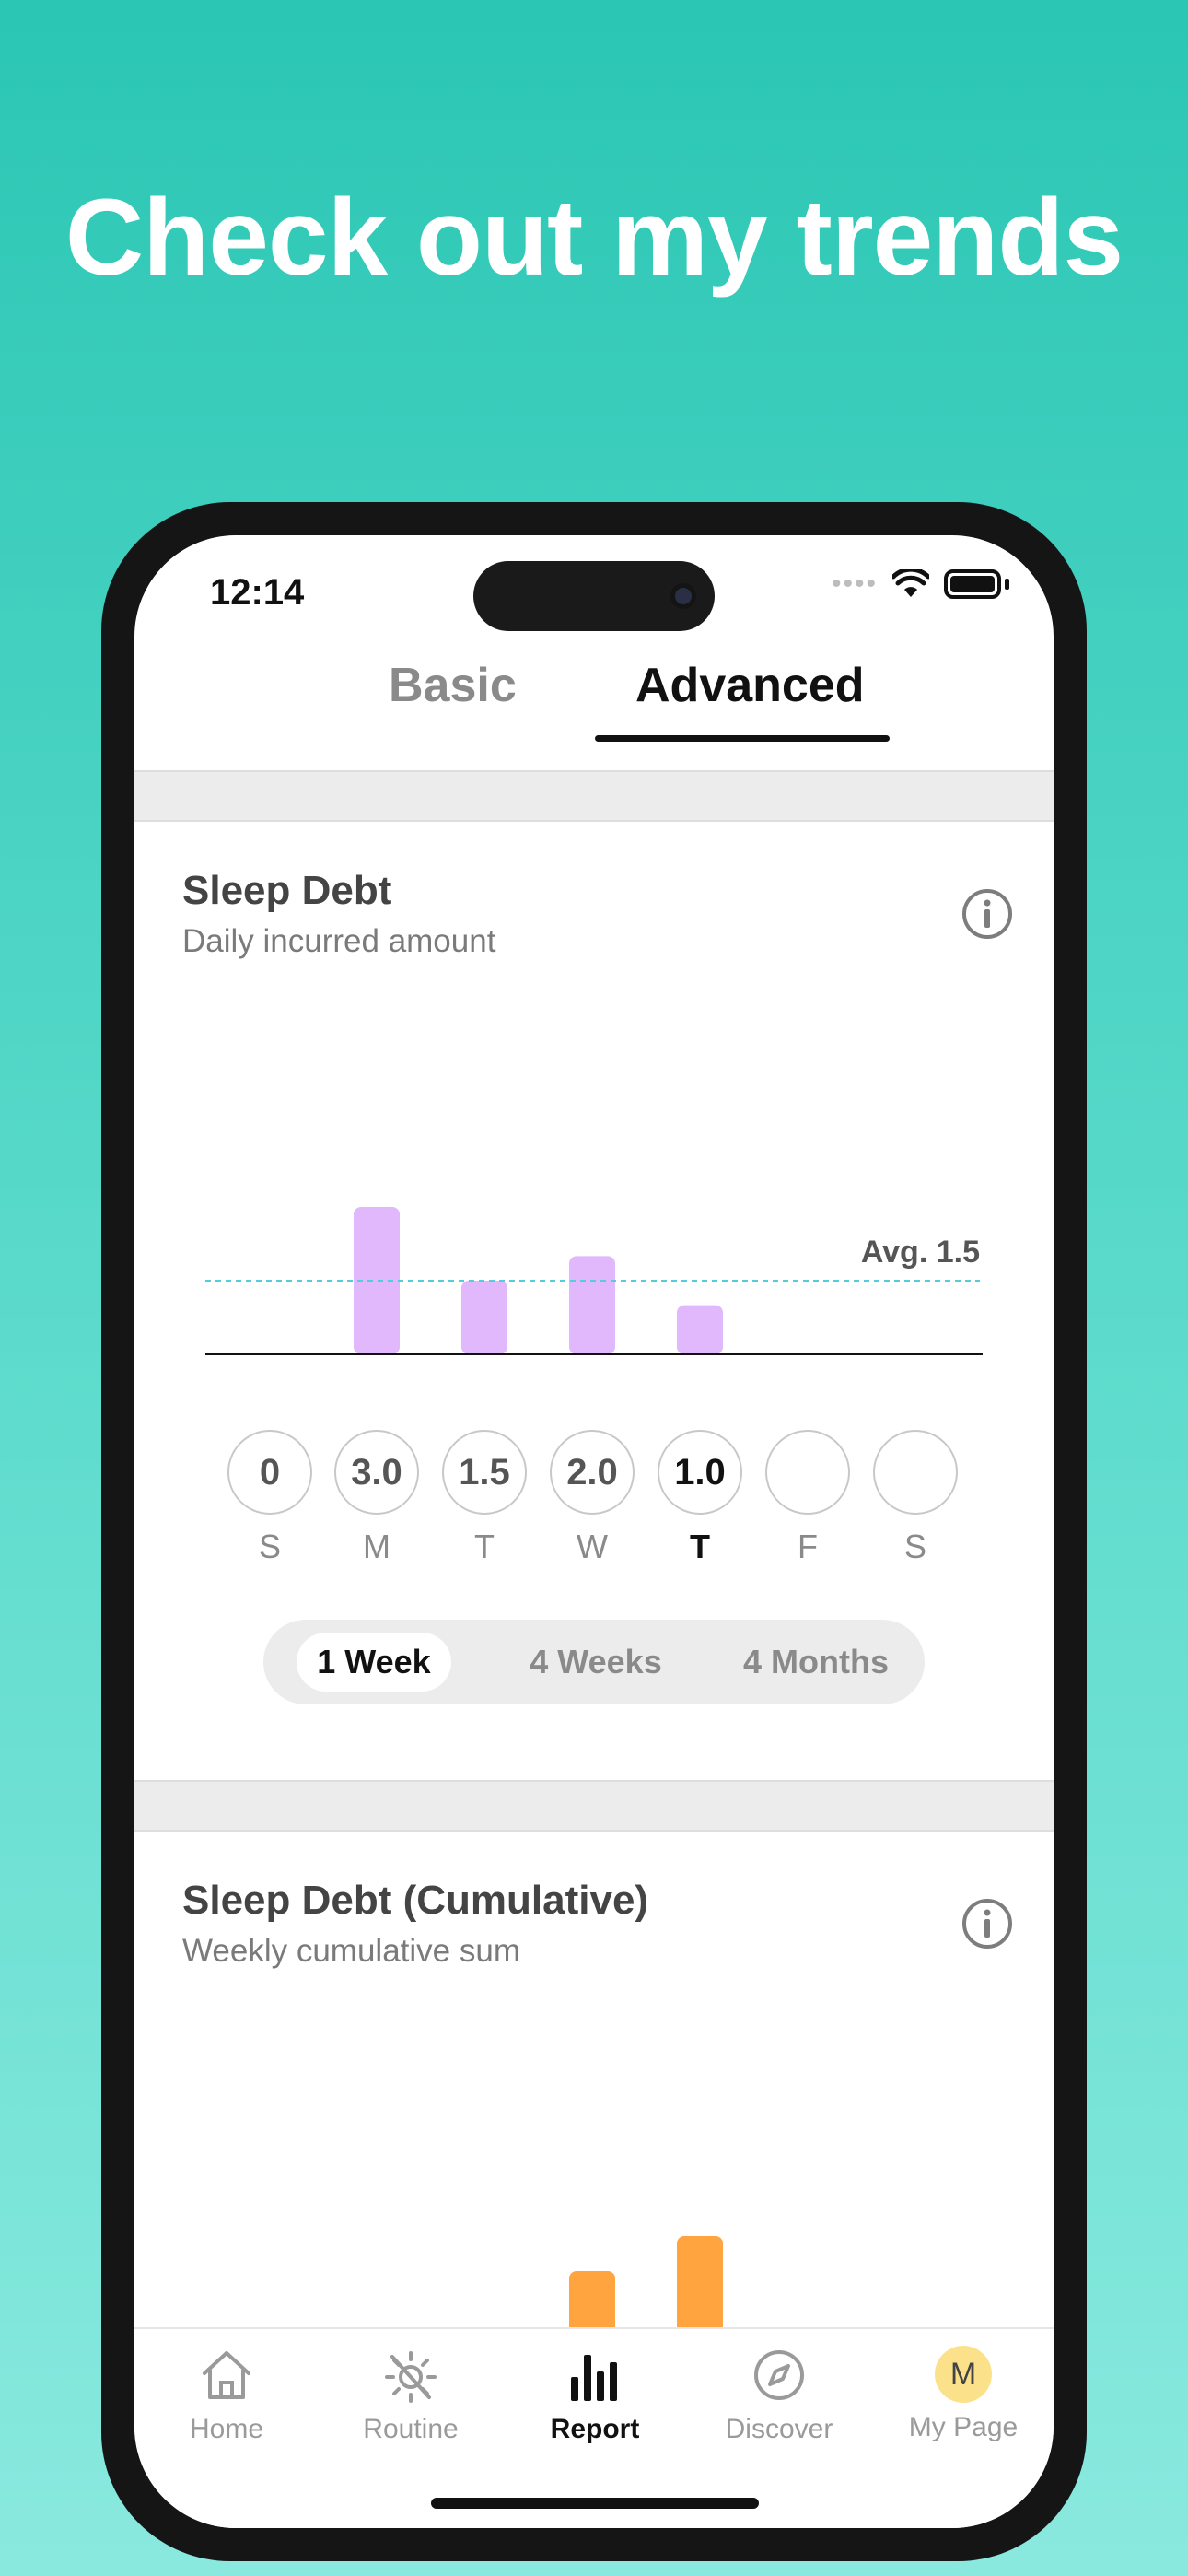 The height and width of the screenshot is (2576, 1188). I want to click on nav-label: My Page, so click(964, 2427).